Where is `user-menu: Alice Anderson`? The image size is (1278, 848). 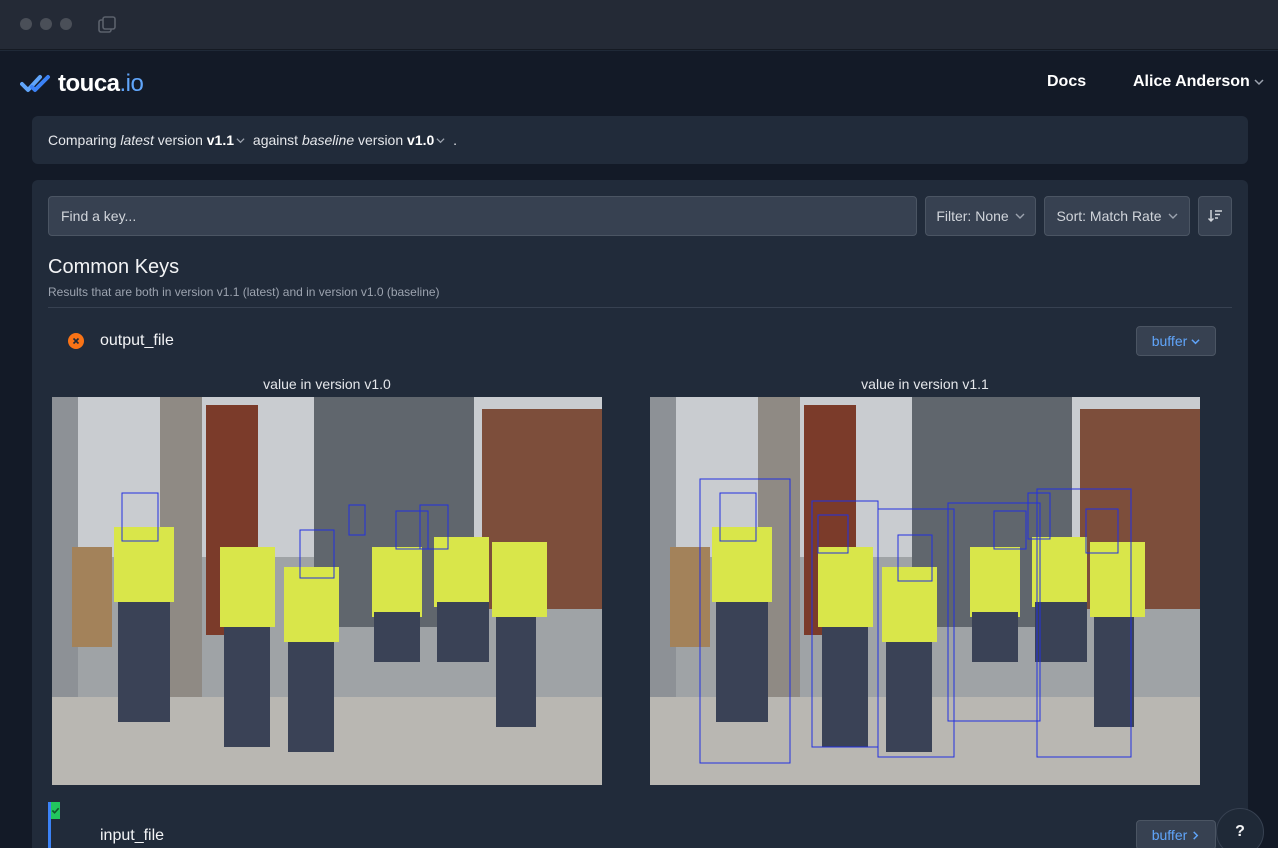 user-menu: Alice Anderson is located at coordinates (1198, 82).